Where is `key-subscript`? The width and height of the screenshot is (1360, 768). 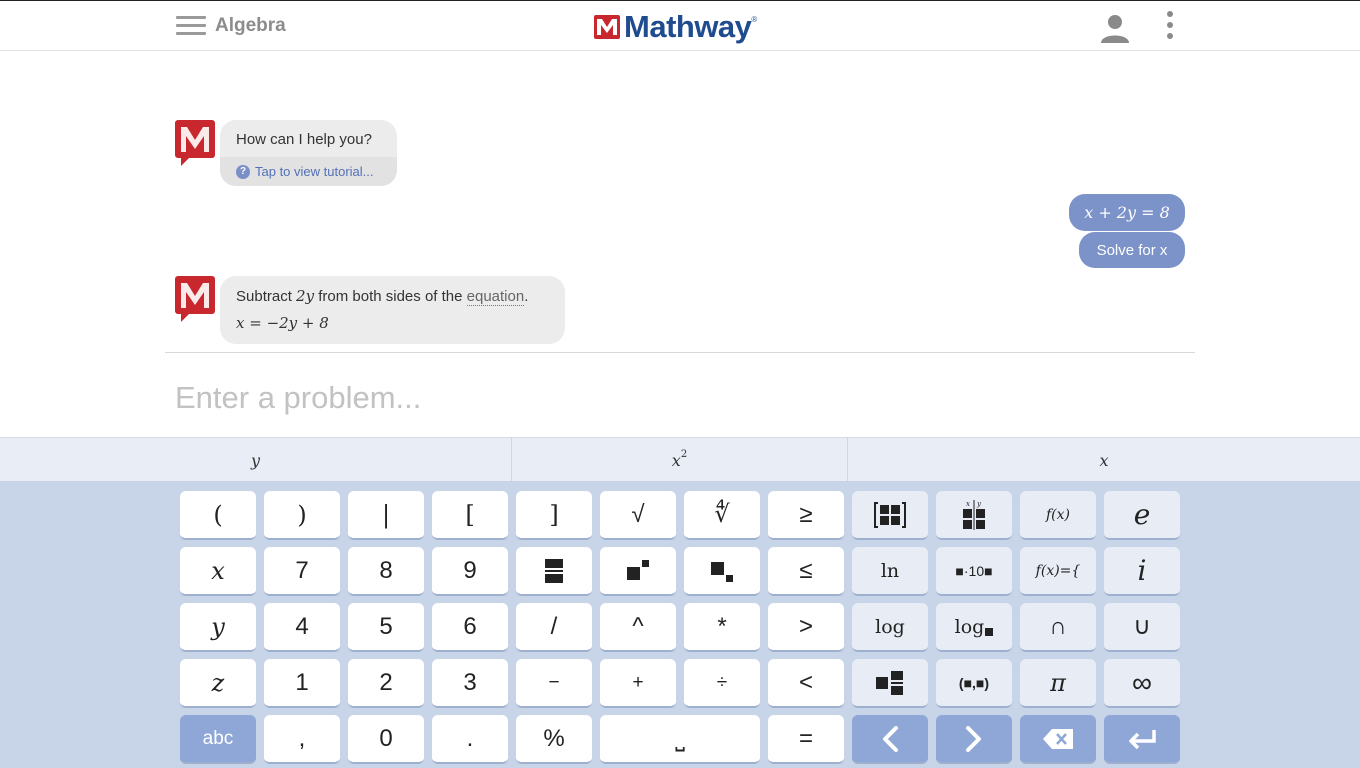 key-subscript is located at coordinates (722, 571).